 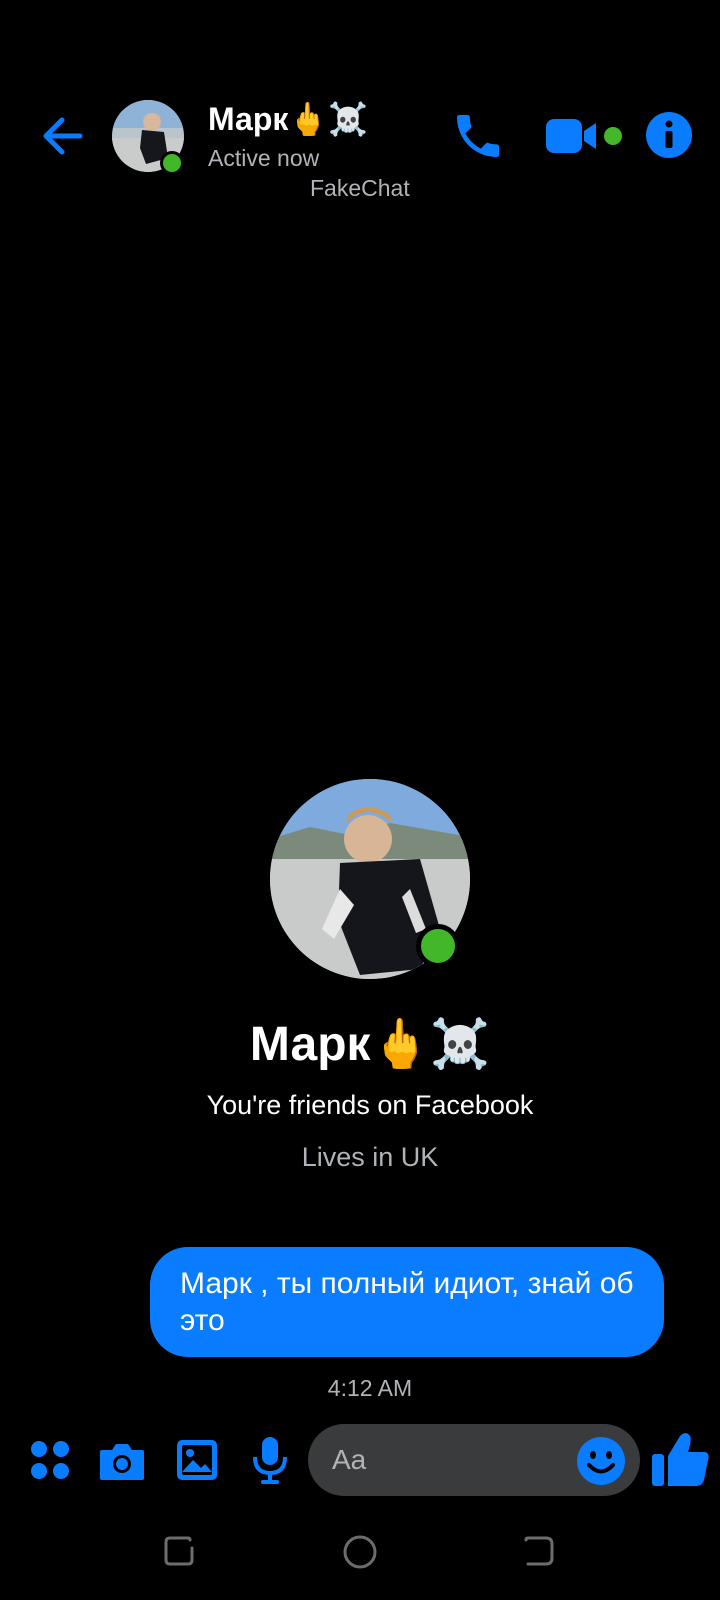 I want to click on back-arrow-icon, so click(x=63, y=136).